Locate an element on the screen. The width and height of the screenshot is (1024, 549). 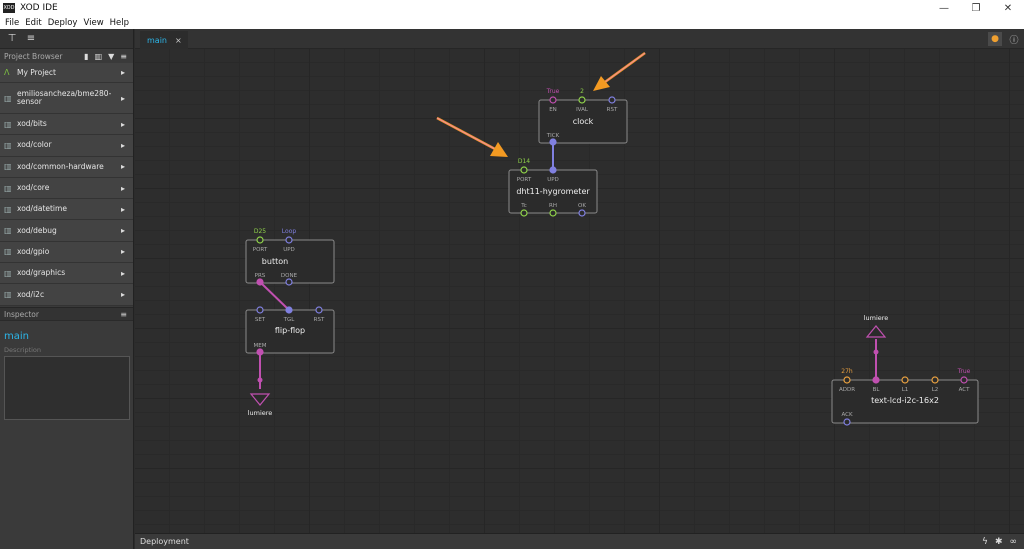
pin-lcd-l2 is located at coordinates (935, 380).